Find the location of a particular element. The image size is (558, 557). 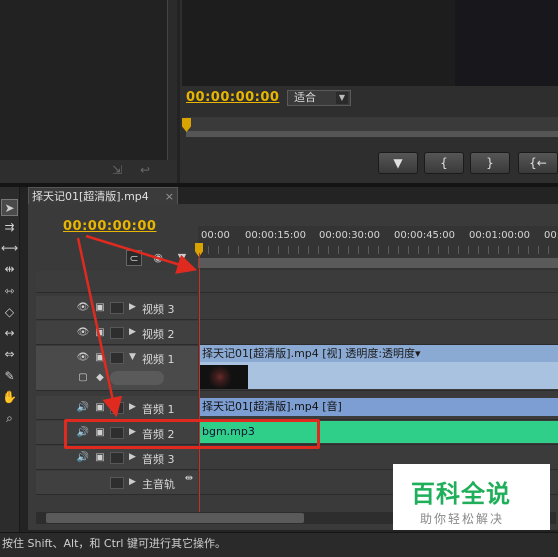

keyframe-nav is located at coordinates (137, 378).